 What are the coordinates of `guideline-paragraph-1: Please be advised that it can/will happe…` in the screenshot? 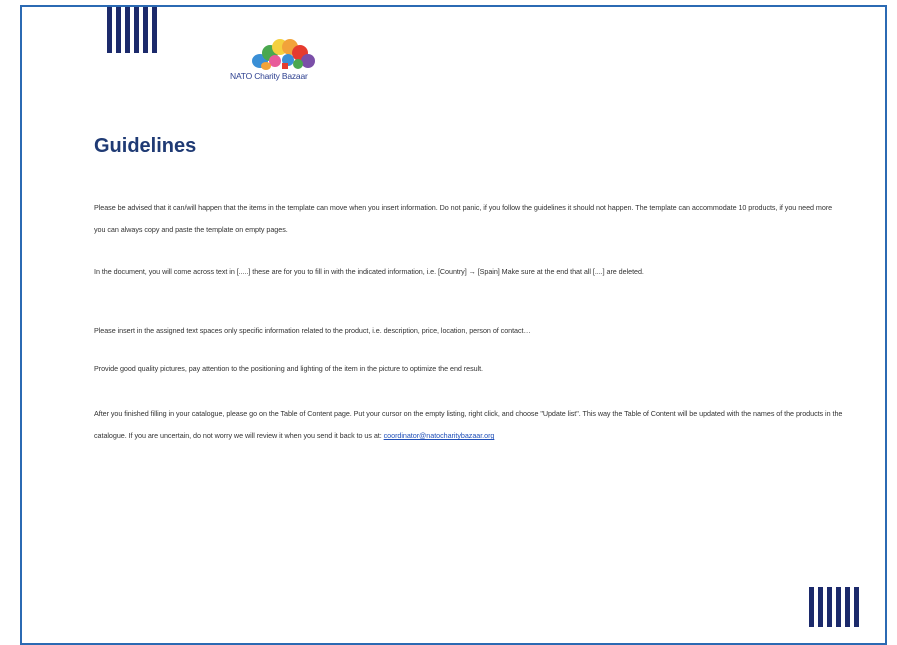 It's located at (463, 218).